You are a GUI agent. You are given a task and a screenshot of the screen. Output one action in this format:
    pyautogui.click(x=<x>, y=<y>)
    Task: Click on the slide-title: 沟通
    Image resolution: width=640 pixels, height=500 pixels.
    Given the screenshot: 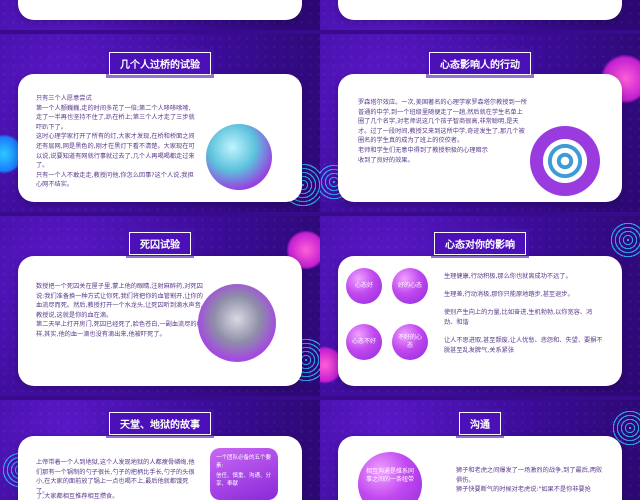 What is the action you would take?
    pyautogui.click(x=480, y=423)
    